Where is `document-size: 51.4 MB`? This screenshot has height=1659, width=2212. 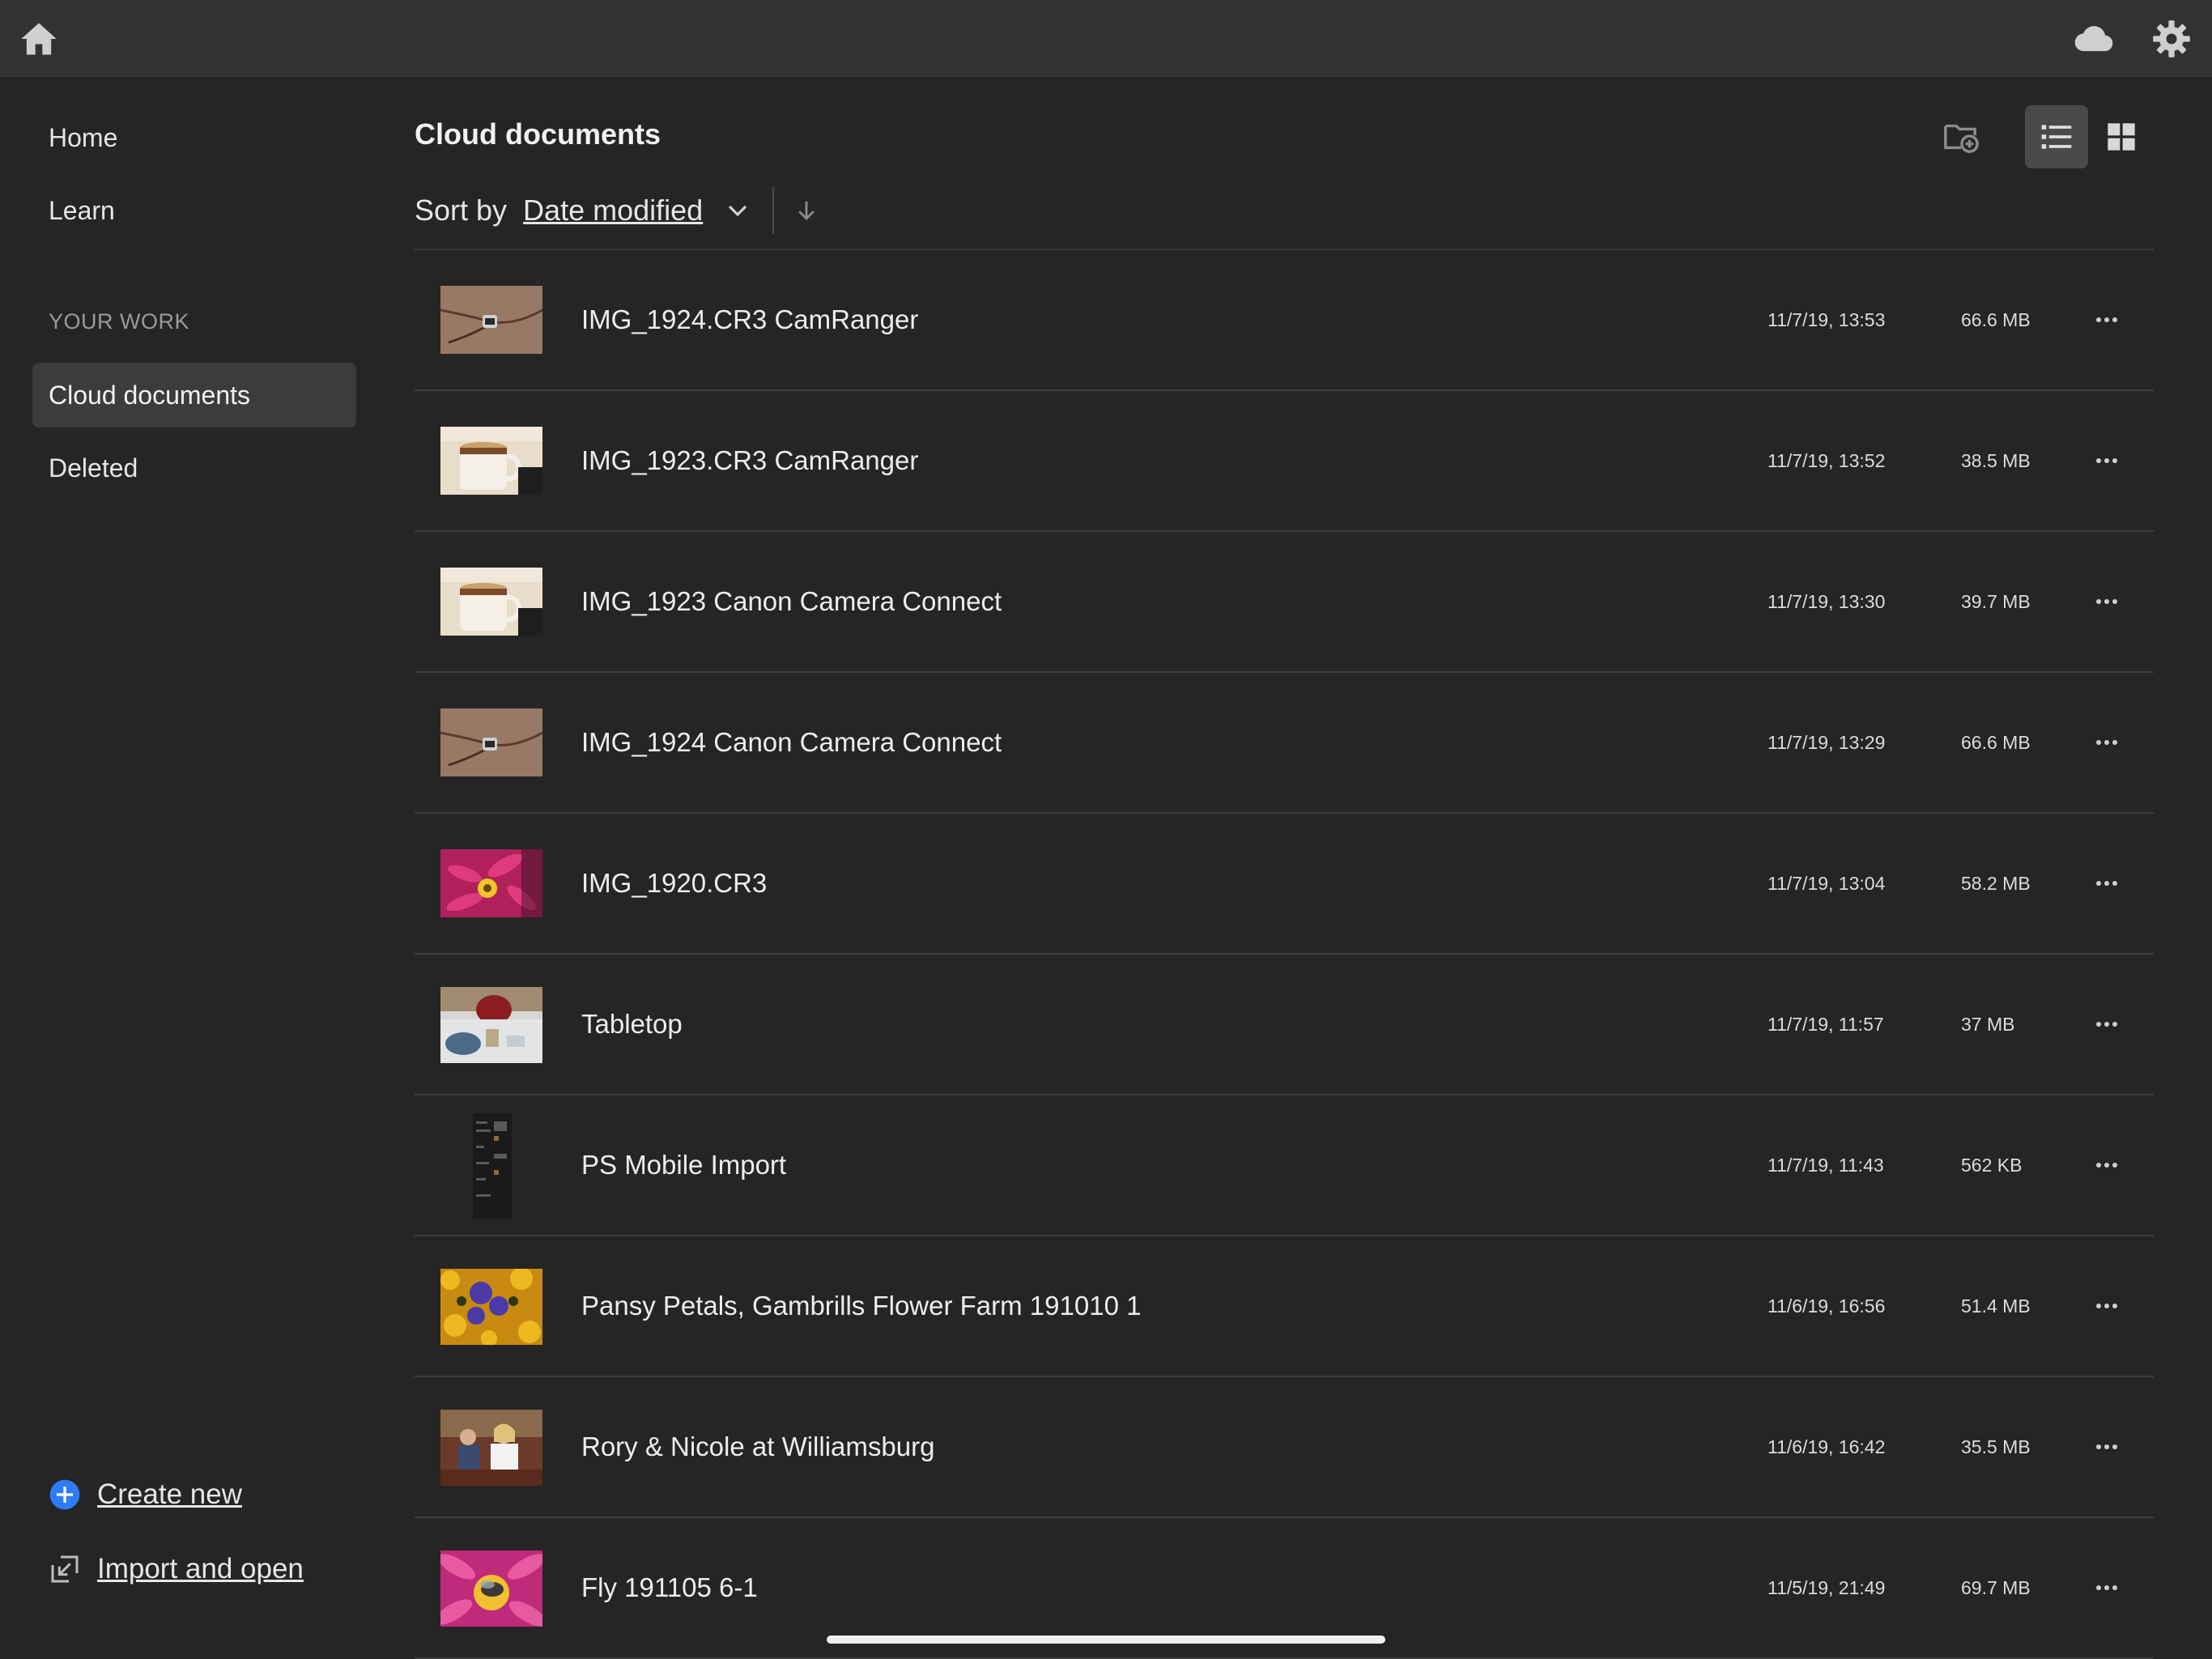 document-size: 51.4 MB is located at coordinates (1996, 1306).